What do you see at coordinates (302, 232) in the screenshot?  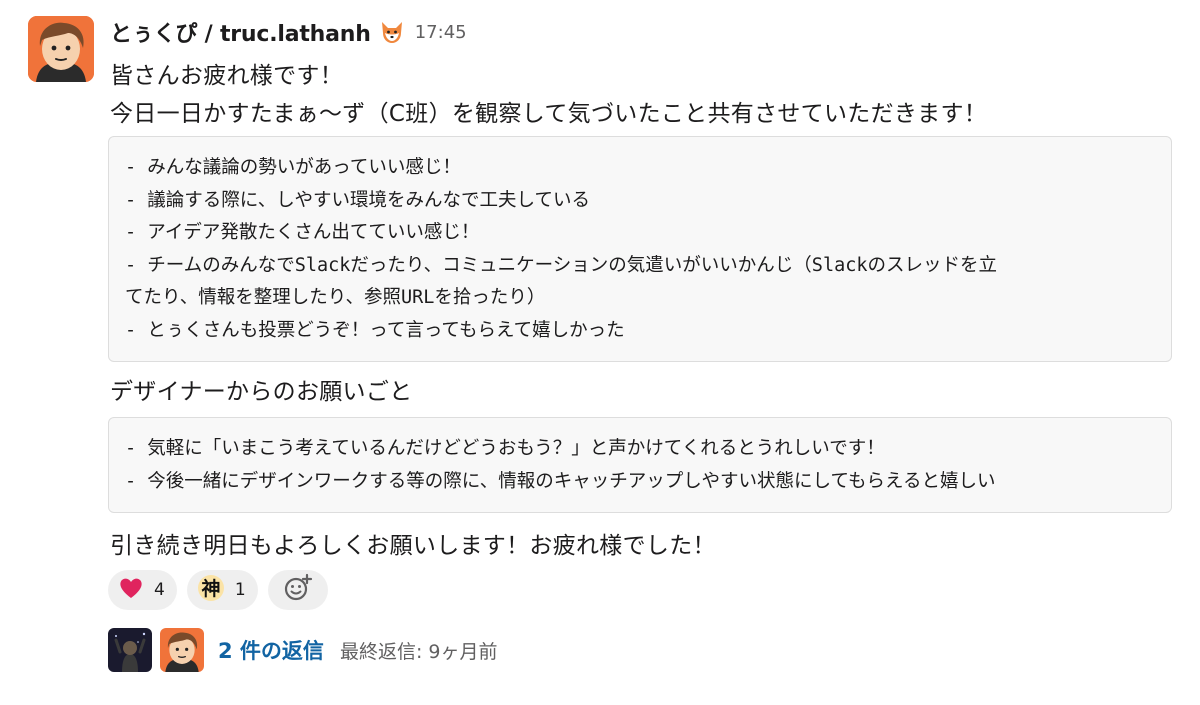 I see `code-line: - アイデア発散たくさん出てていい感じ！` at bounding box center [302, 232].